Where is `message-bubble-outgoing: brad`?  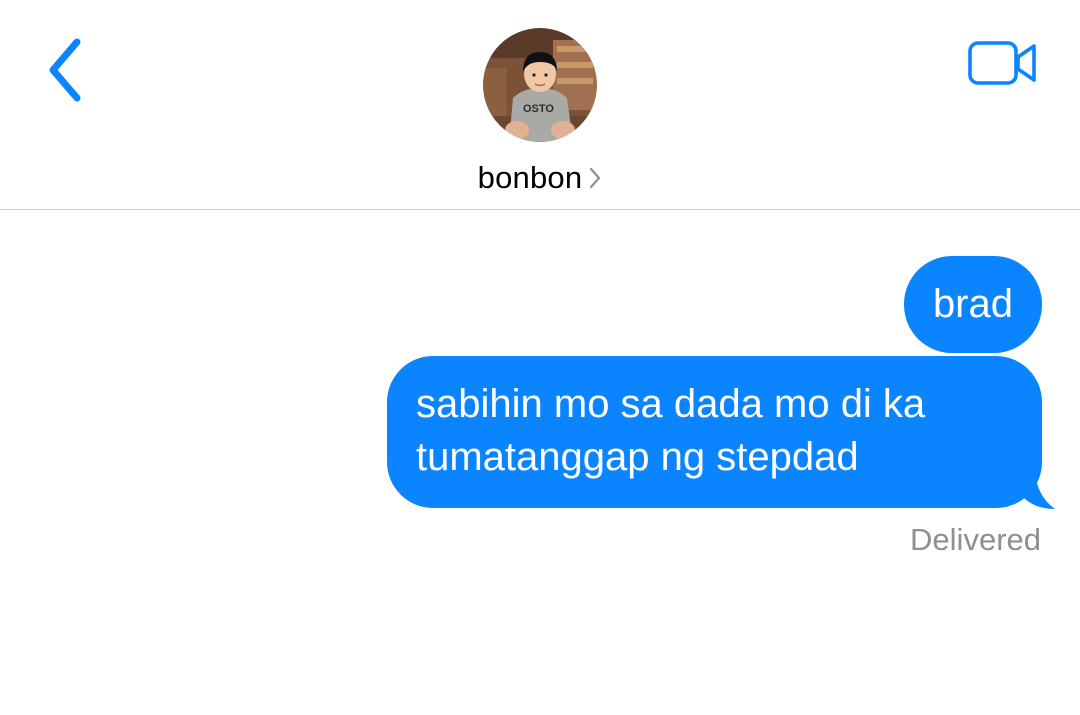 message-bubble-outgoing: brad is located at coordinates (972, 304).